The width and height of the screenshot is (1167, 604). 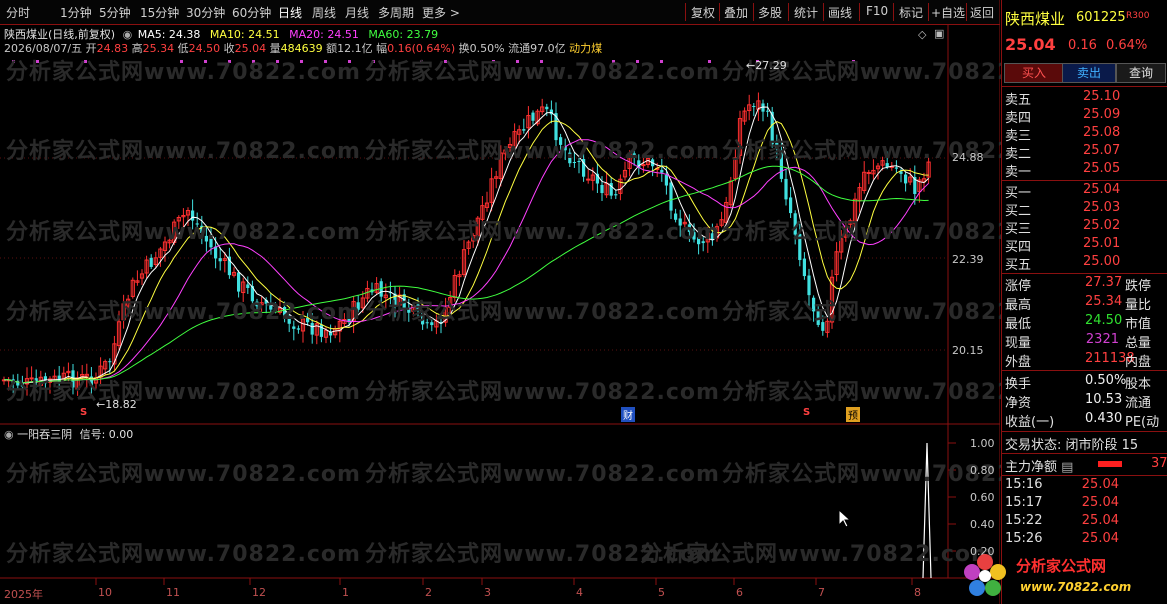 What do you see at coordinates (739, 592) in the screenshot?
I see `x-axis-label: 6` at bounding box center [739, 592].